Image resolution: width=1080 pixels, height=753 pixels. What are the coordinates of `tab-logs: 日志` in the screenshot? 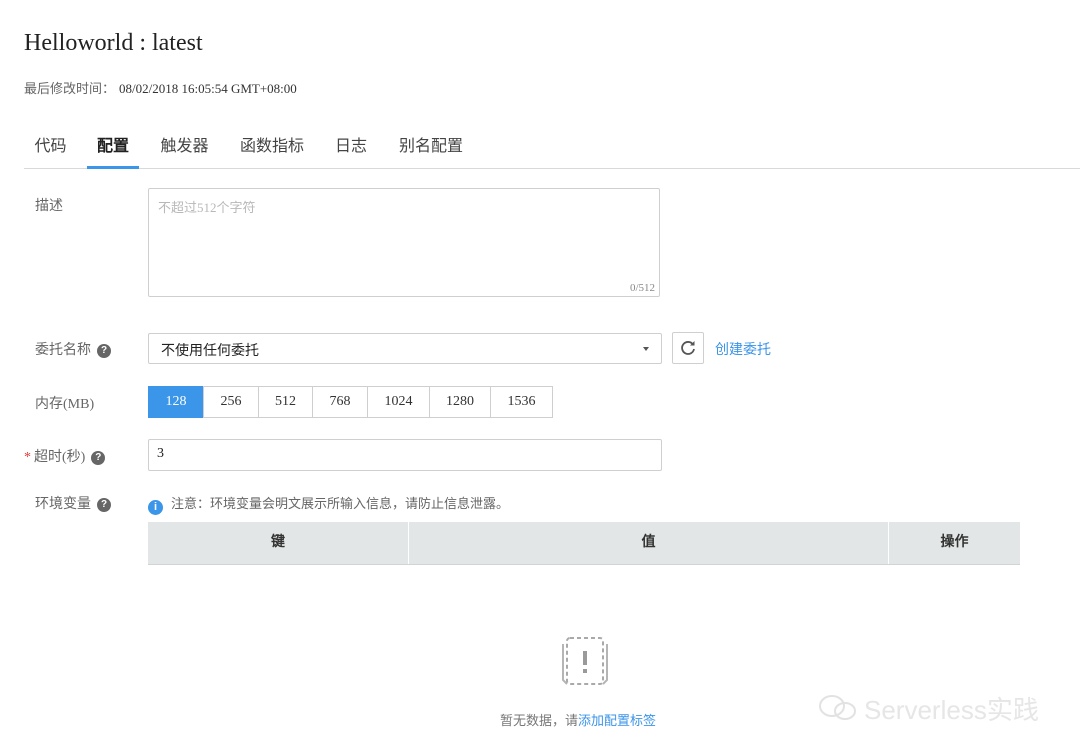 It's located at (351, 148).